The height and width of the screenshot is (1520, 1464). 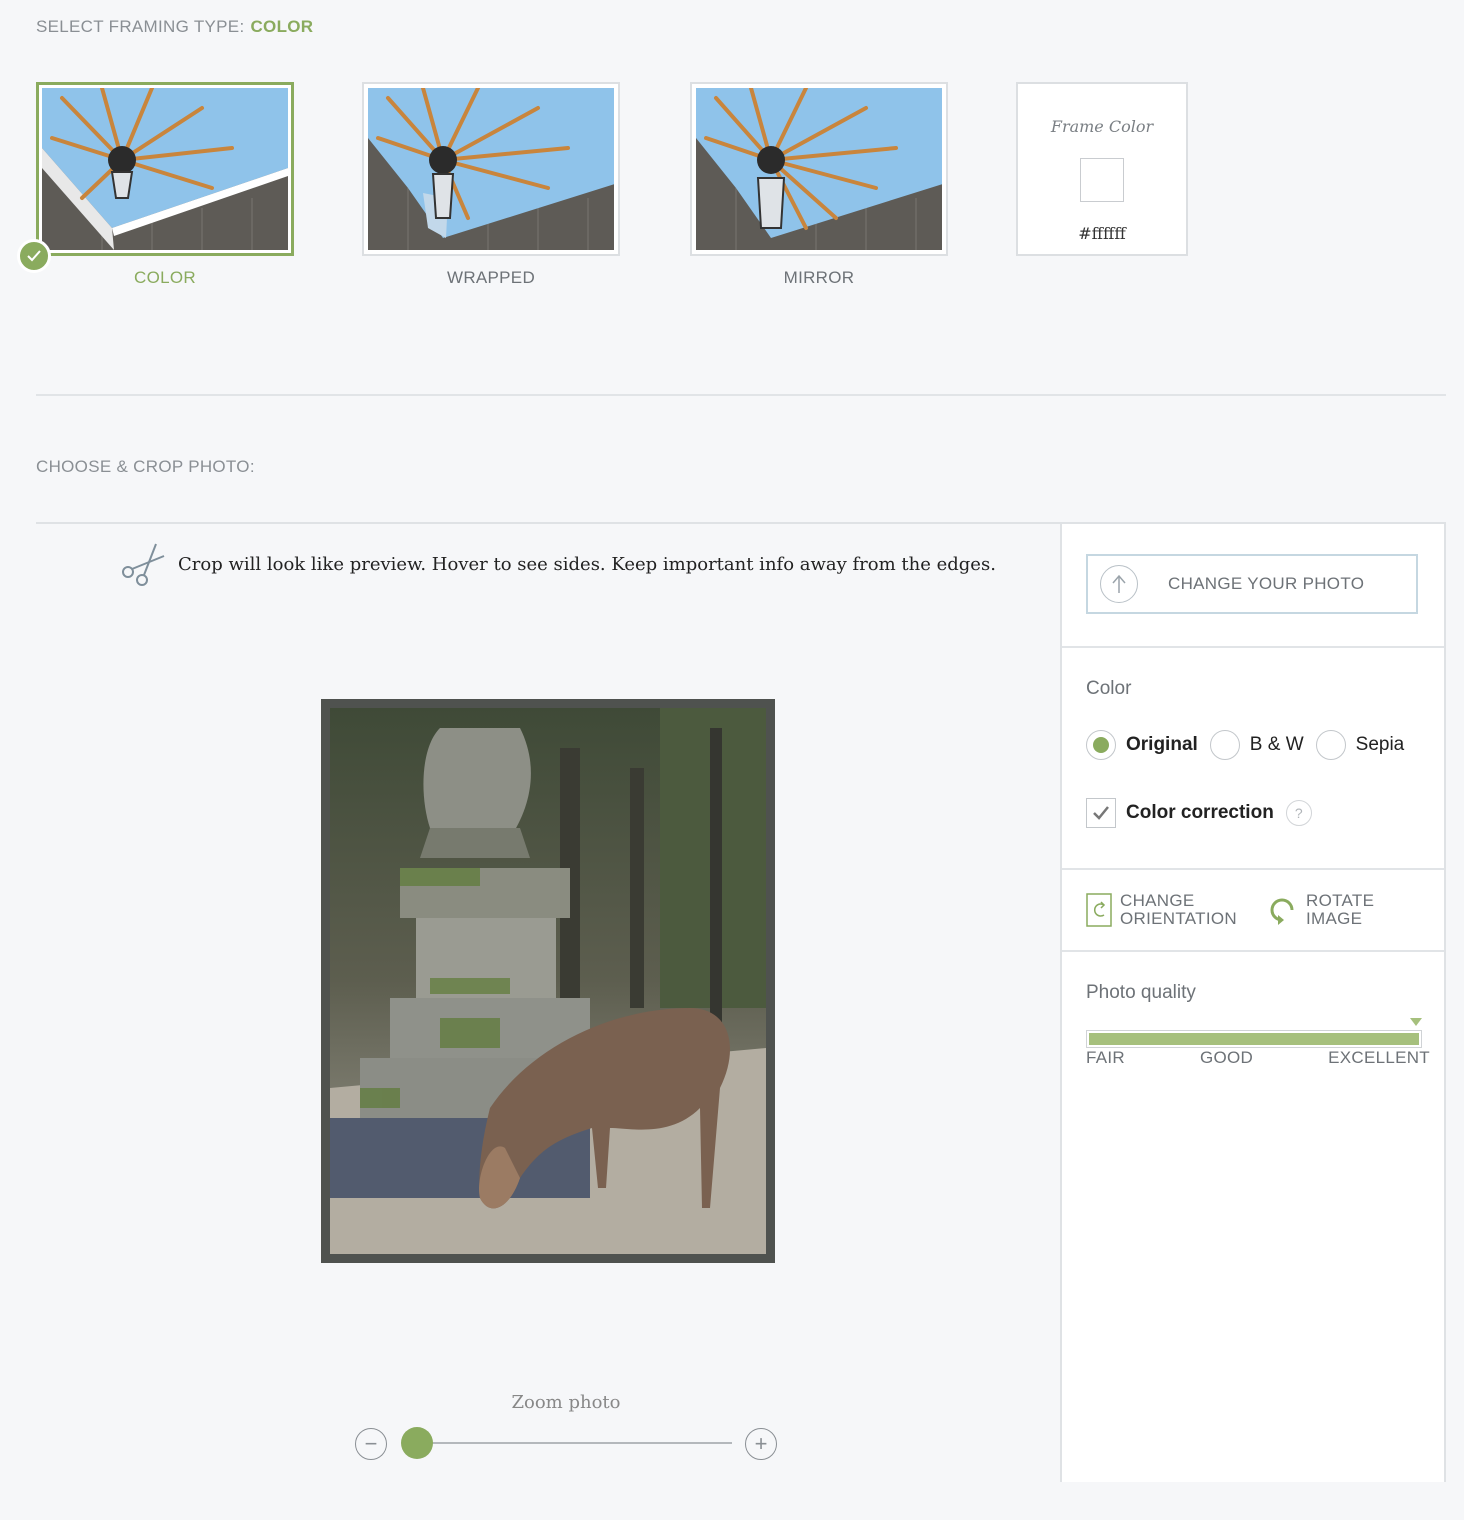 I want to click on help-icon: ?, so click(x=1298, y=813).